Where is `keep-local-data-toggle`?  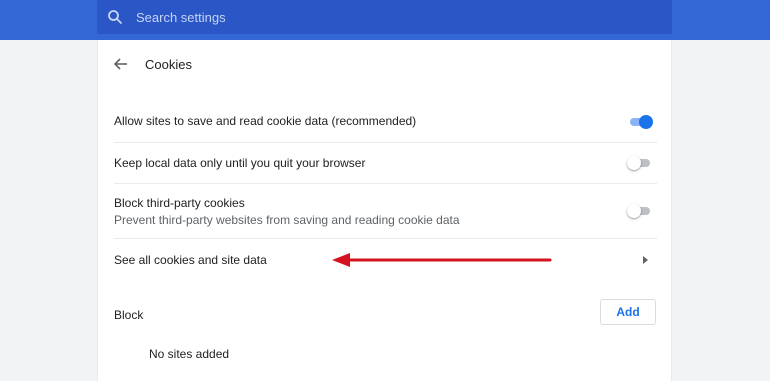
keep-local-data-toggle is located at coordinates (640, 163).